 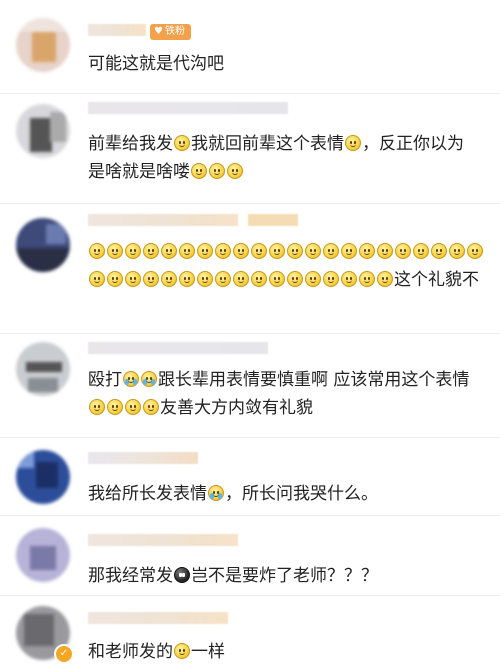 I want to click on comment-text: 这个礼貌不, so click(x=287, y=266).